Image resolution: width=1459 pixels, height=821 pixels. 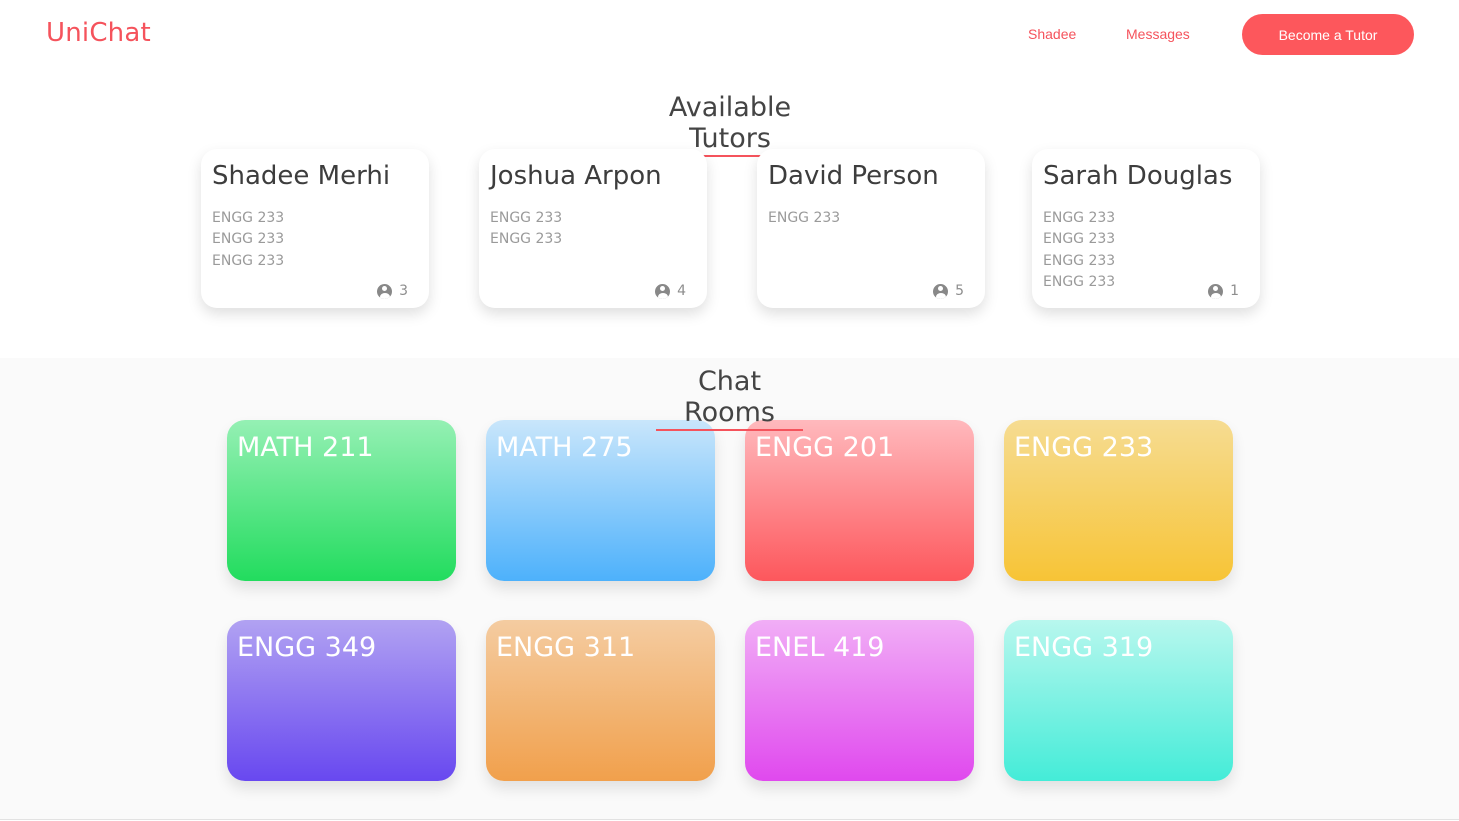 What do you see at coordinates (871, 228) in the screenshot?
I see `tutor-card: David Person ENGG 233 5` at bounding box center [871, 228].